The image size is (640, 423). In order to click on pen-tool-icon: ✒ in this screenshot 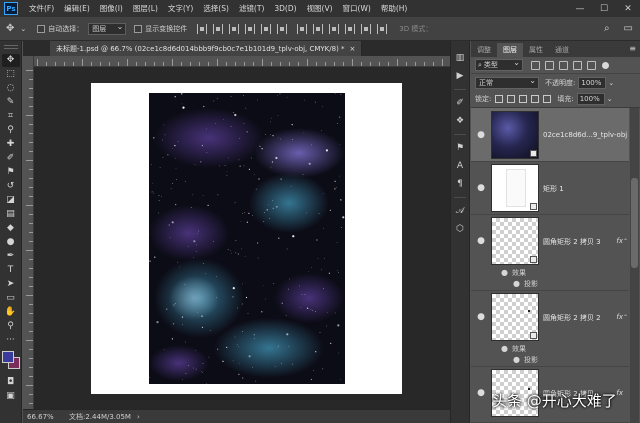, I will do `click(11, 256)`.